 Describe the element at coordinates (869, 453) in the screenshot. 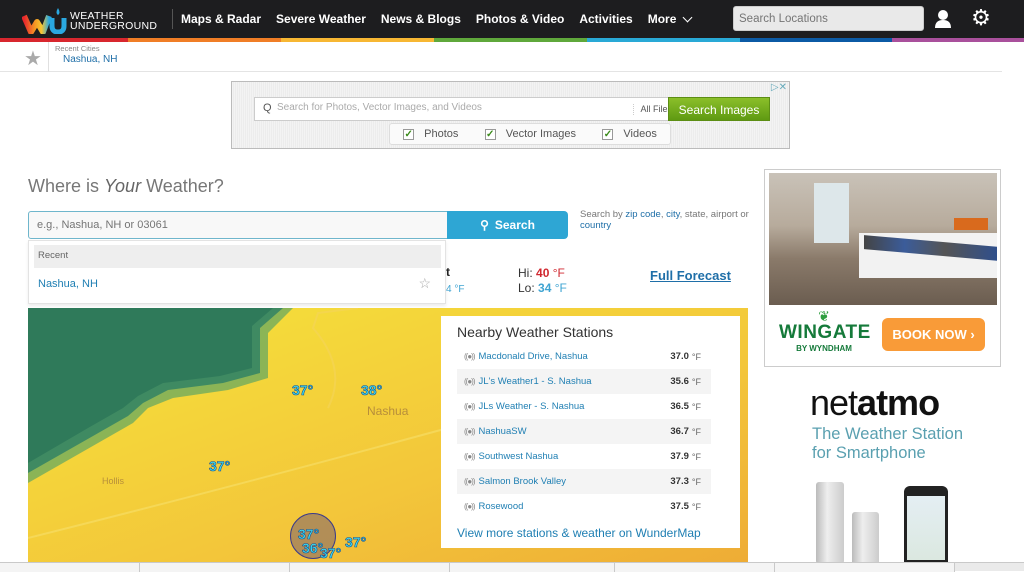

I see `tagline-line2: for Smartphone` at that location.